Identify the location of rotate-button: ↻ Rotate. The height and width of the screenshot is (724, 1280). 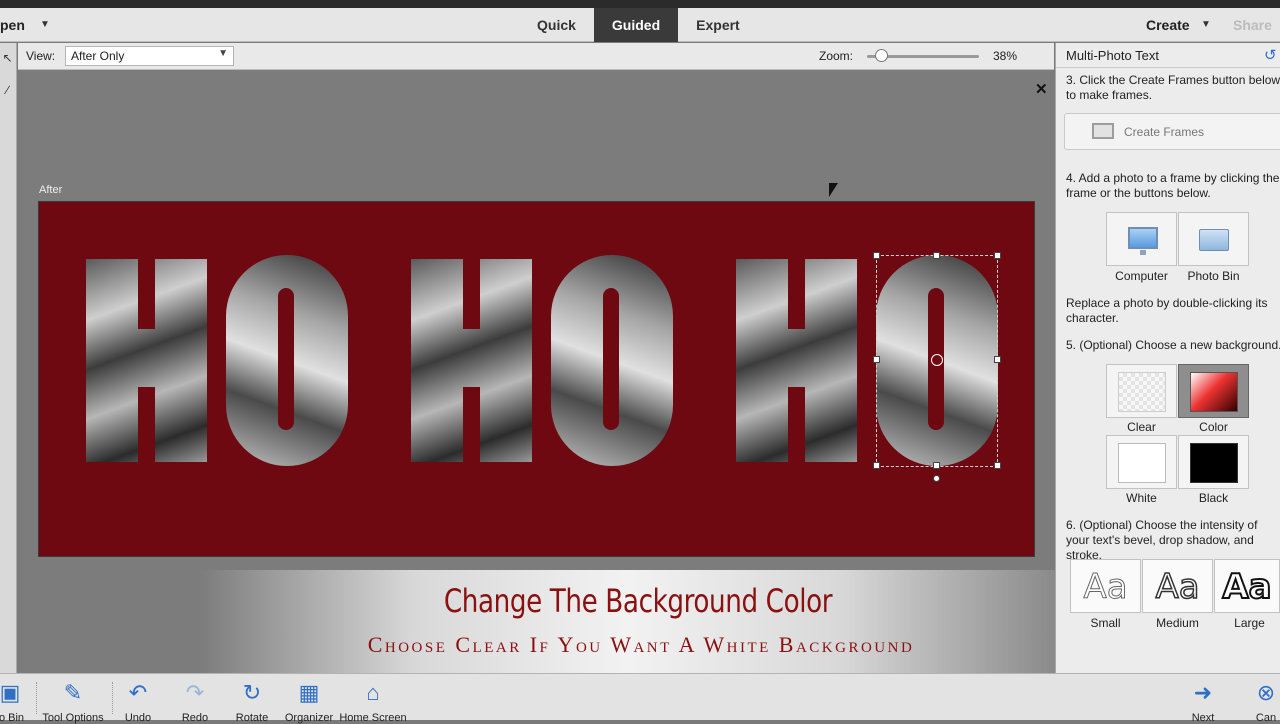
(252, 699).